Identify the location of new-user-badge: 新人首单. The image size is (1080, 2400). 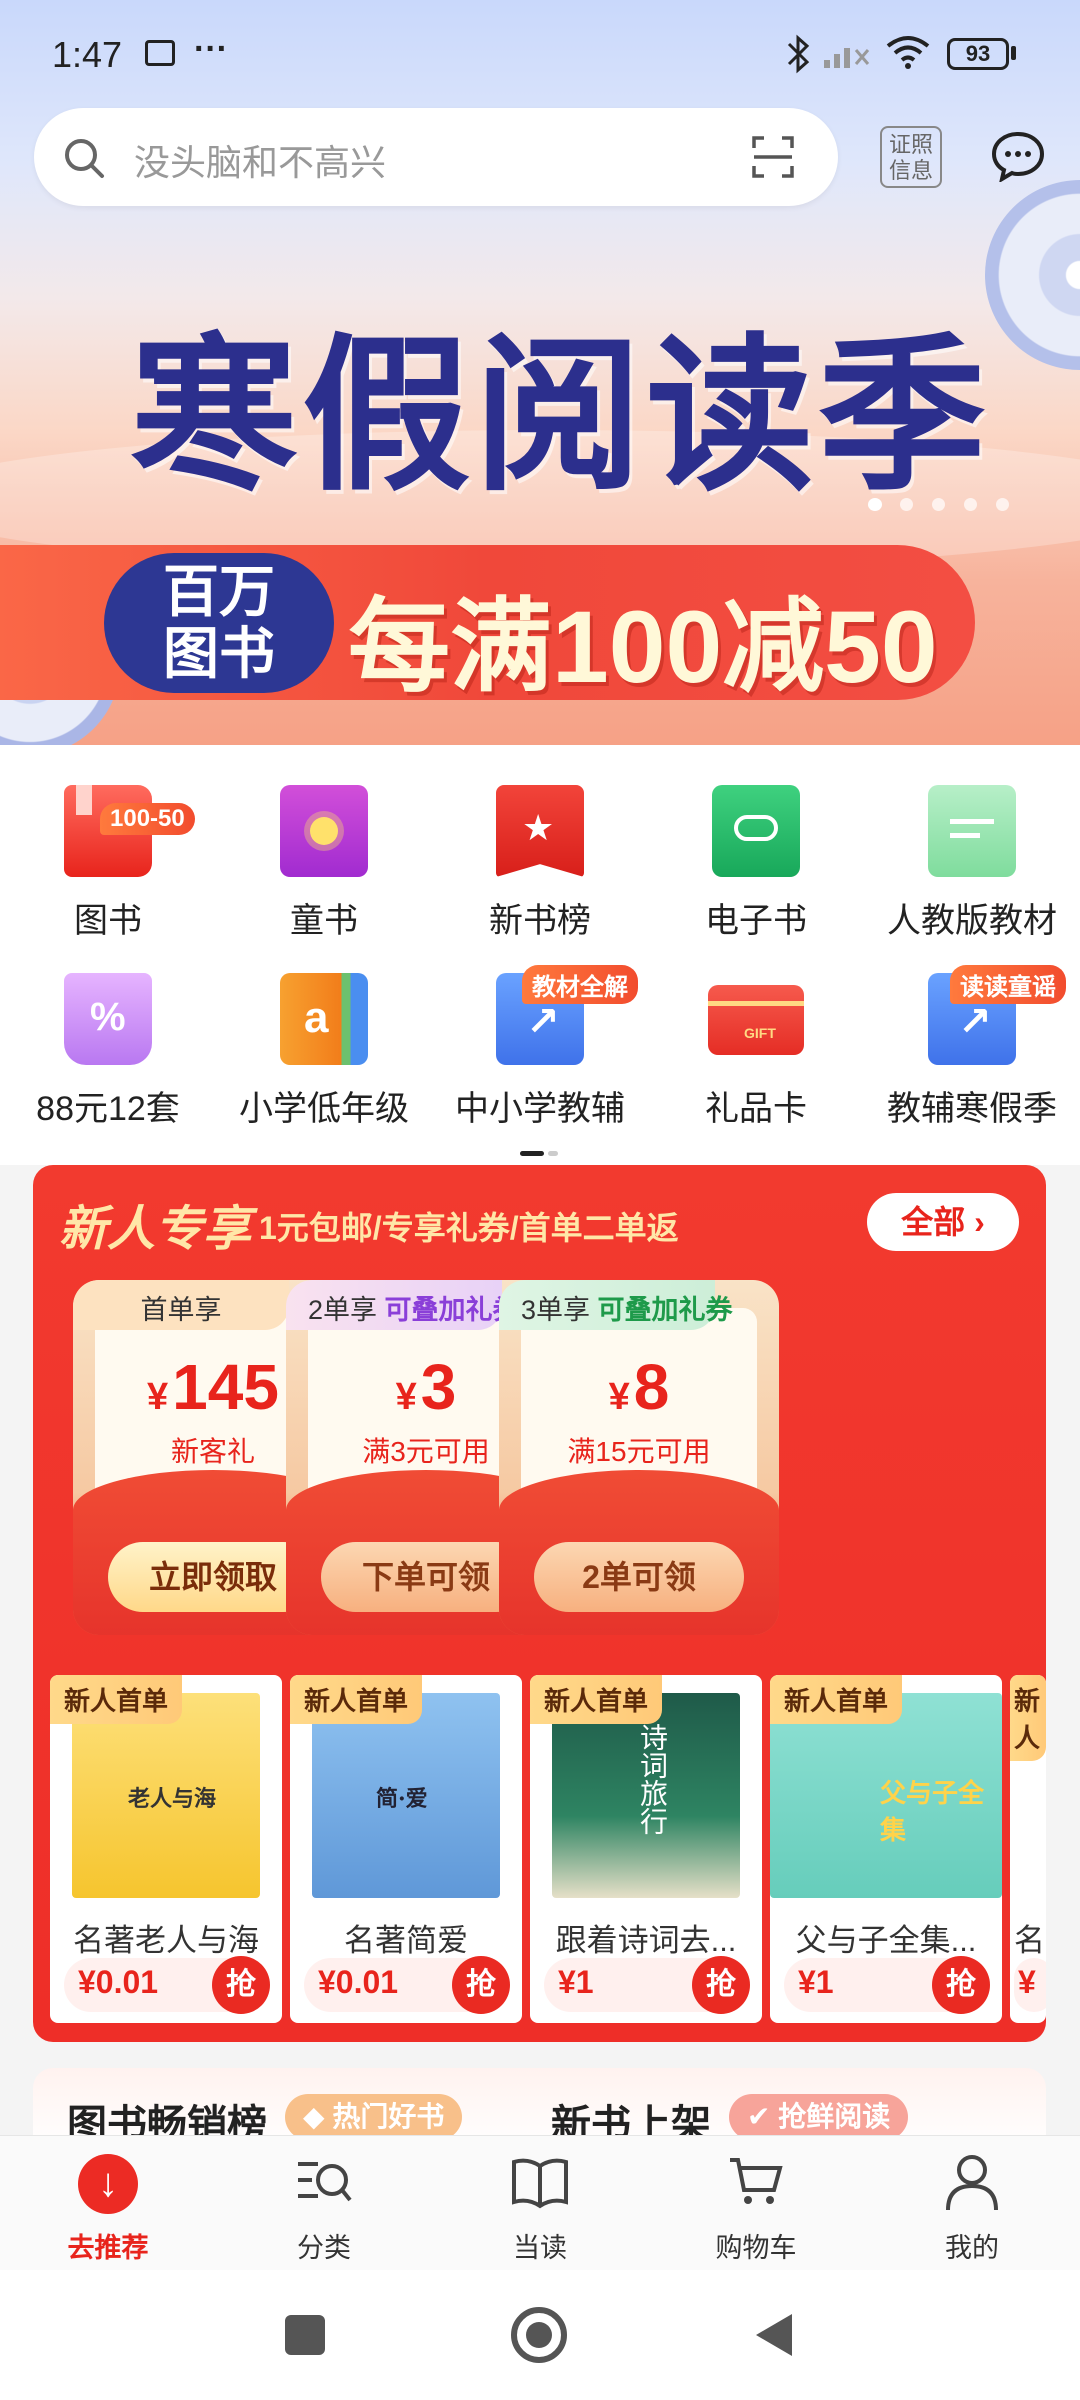
(596, 1699).